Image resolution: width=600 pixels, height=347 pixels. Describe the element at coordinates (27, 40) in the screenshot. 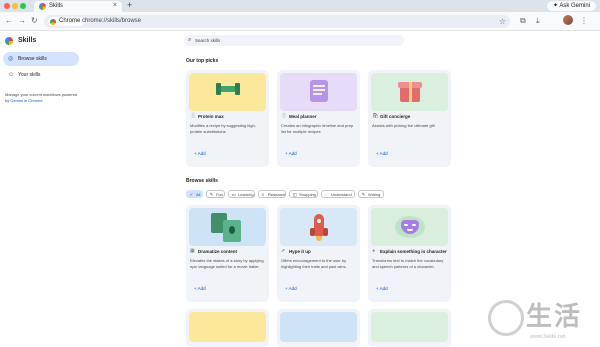

I see `app-title: Skills` at that location.